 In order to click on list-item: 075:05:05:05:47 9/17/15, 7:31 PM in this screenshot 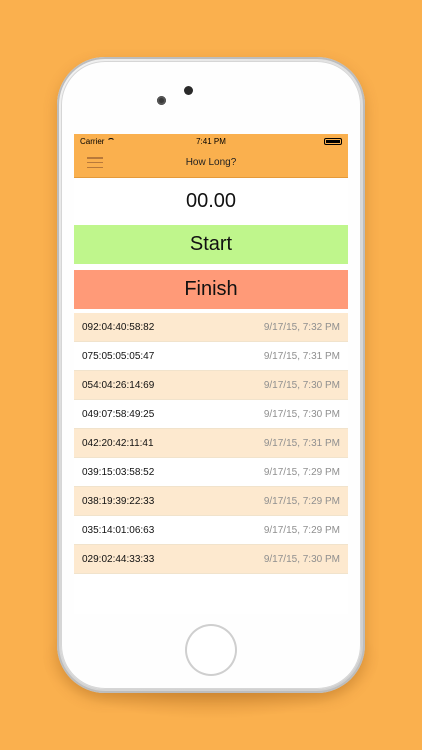, I will do `click(211, 356)`.